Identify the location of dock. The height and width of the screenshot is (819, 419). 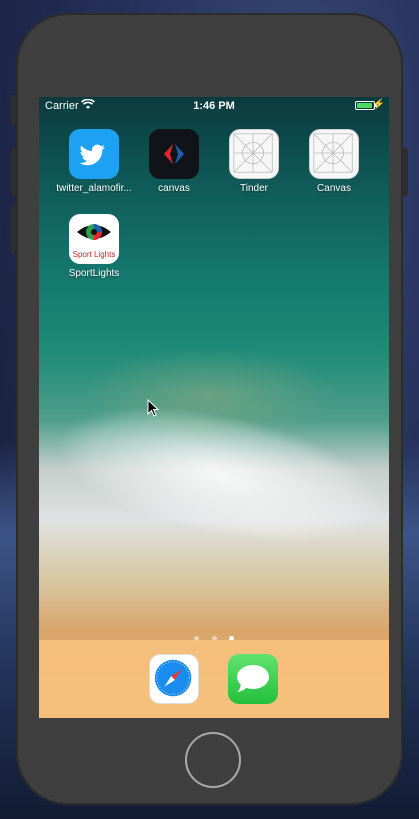
(214, 679).